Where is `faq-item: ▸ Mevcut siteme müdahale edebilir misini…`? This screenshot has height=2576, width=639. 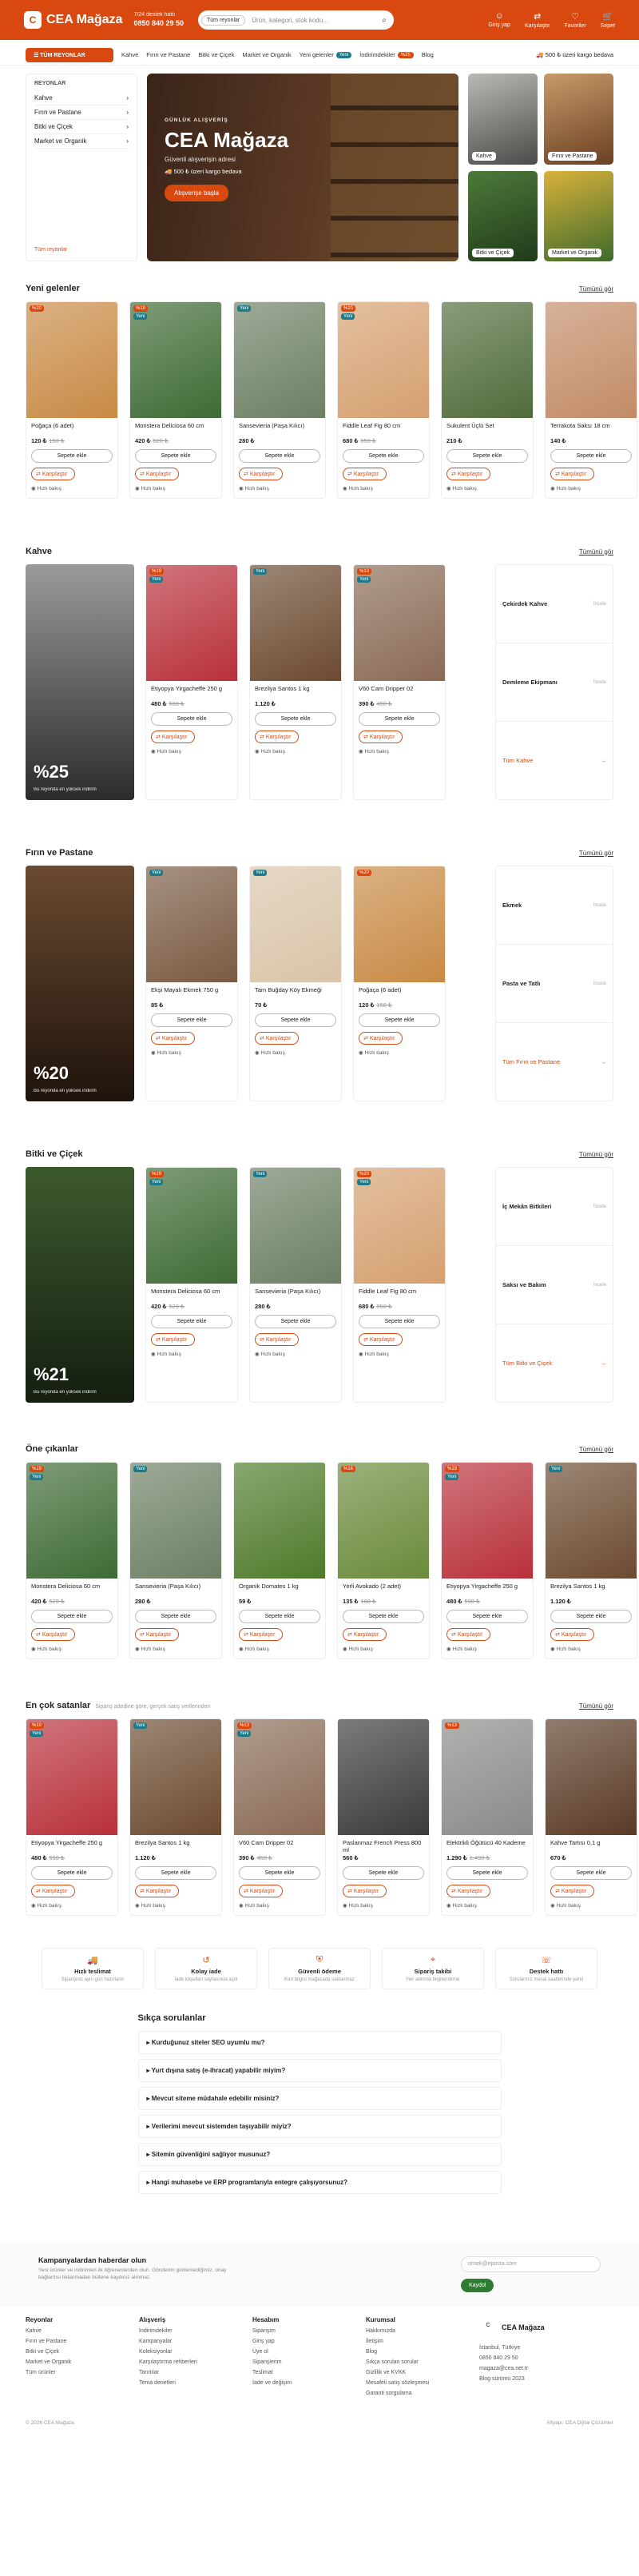
faq-item: ▸ Mevcut siteme müdahale edebilir misini… is located at coordinates (319, 2098).